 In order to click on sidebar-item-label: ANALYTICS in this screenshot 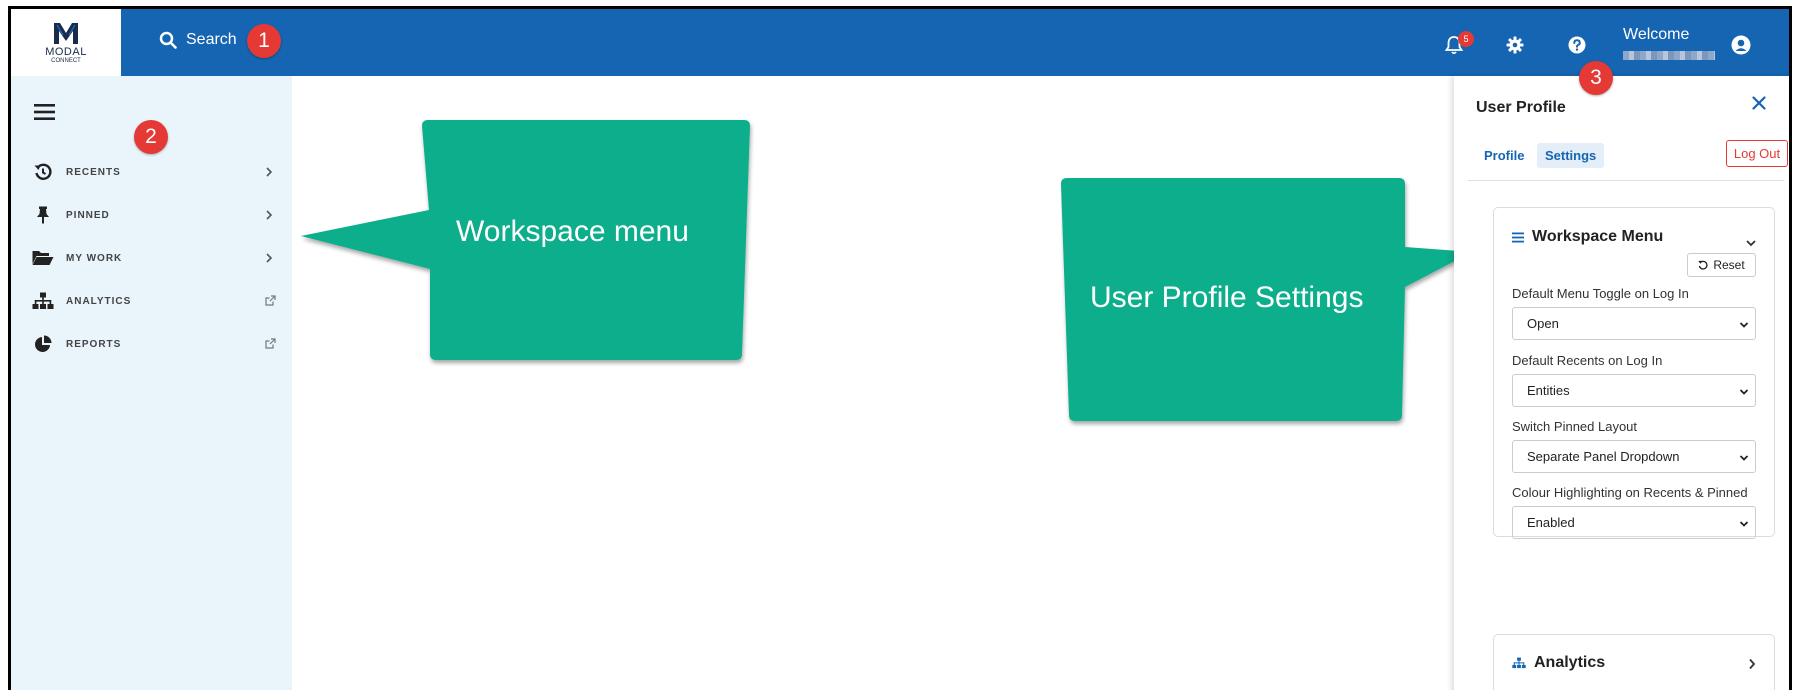, I will do `click(99, 301)`.